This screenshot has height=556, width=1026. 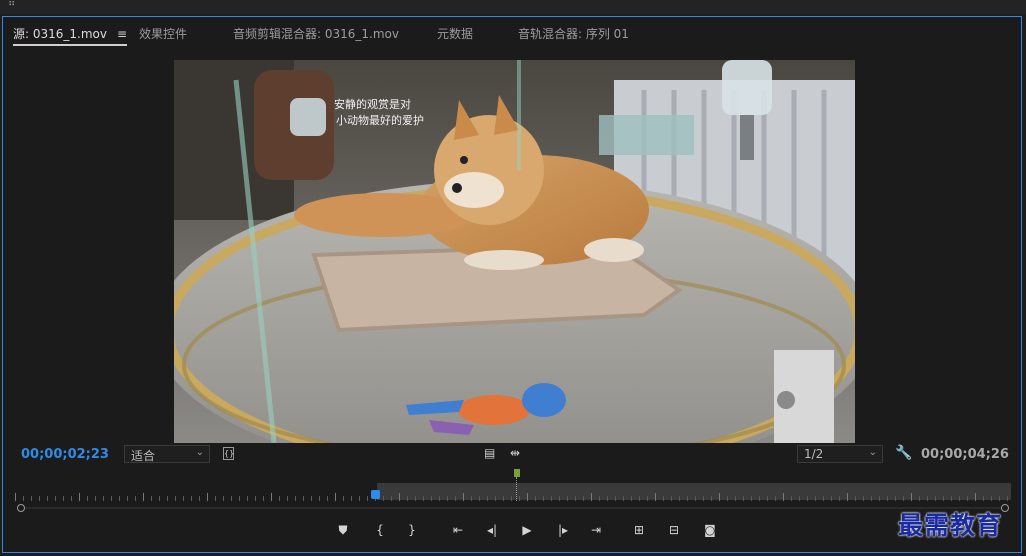 I want to click on add-marker-icon: ⛊, so click(x=343, y=530).